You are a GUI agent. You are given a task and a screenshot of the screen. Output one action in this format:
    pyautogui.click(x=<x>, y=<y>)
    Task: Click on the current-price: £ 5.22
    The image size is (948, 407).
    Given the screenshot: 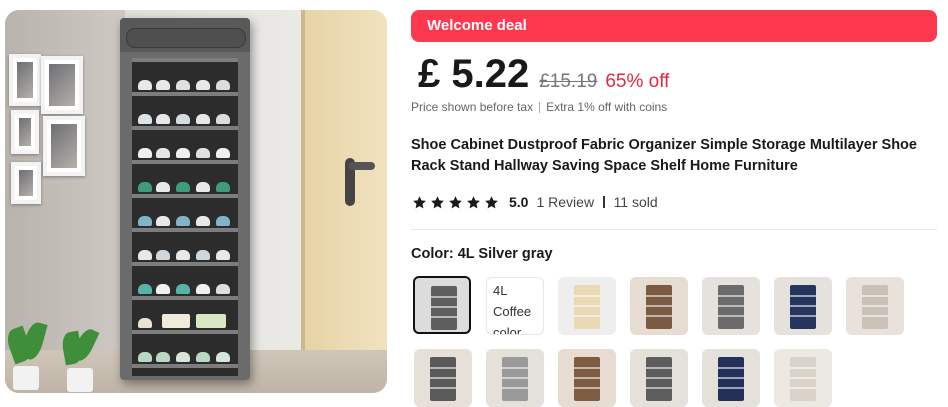 What is the action you would take?
    pyautogui.click(x=474, y=74)
    